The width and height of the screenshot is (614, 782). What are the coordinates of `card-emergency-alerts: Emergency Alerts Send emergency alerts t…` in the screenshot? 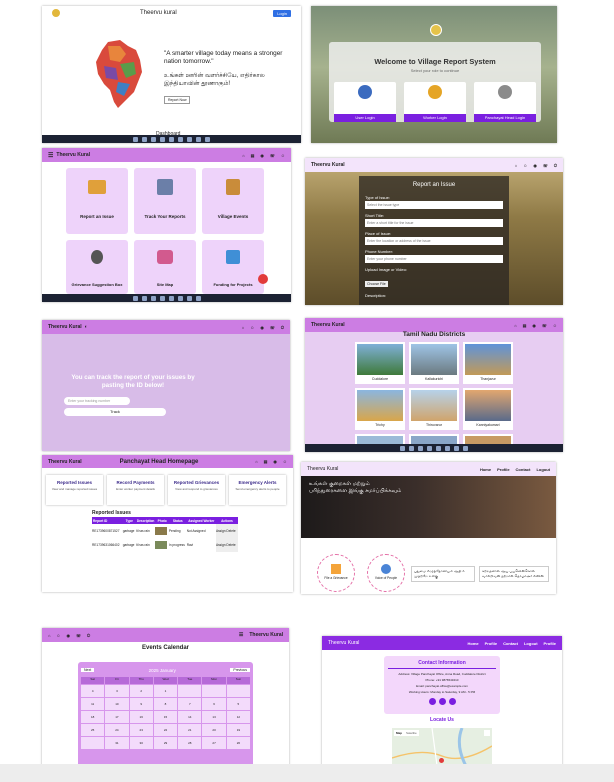 It's located at (257, 490).